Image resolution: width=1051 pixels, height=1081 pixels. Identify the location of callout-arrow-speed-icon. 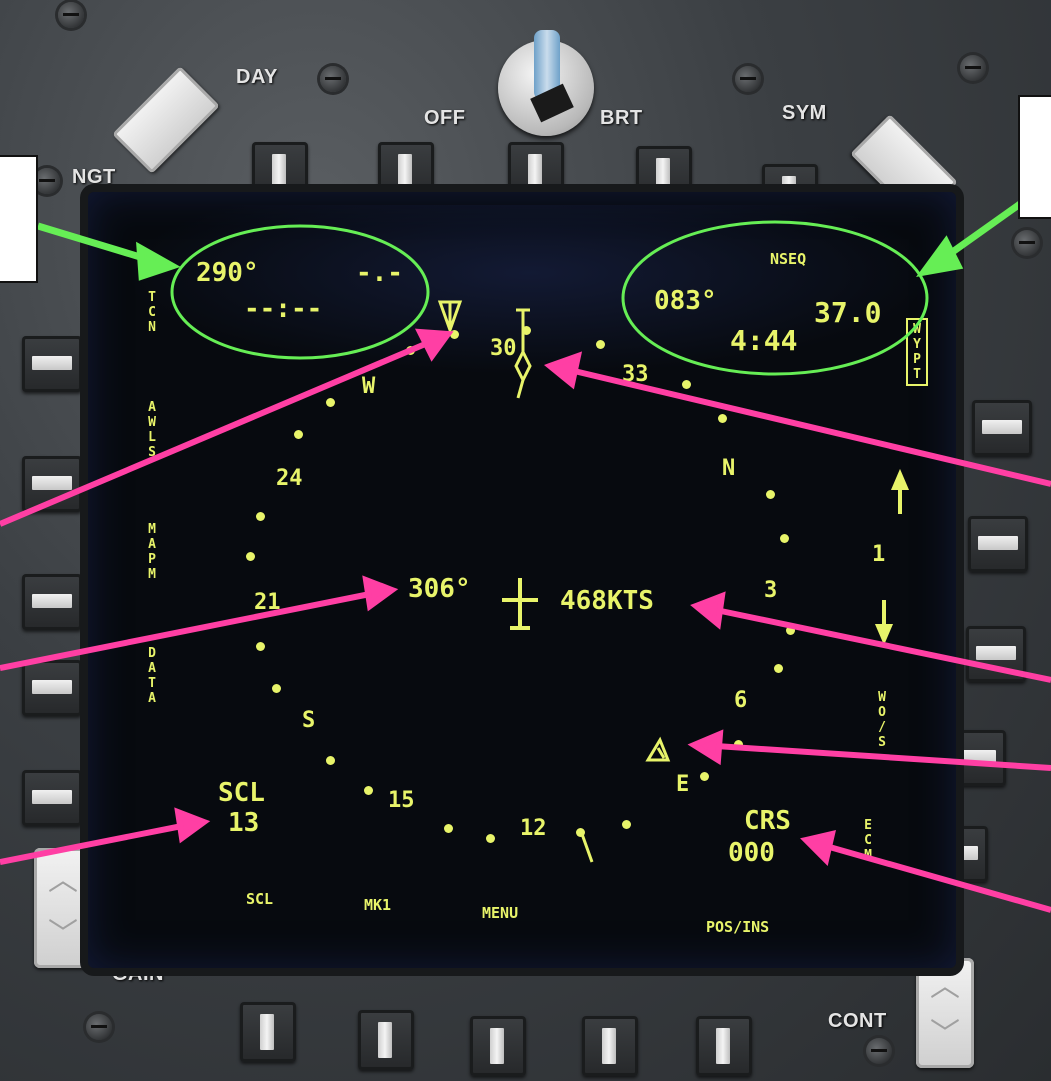
(870, 637).